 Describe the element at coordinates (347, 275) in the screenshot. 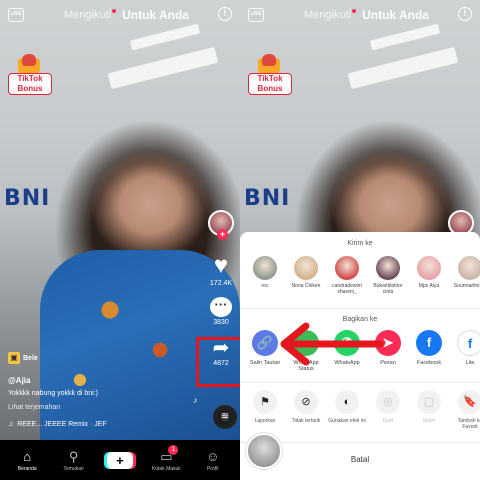

I see `contact-item: candradewim shareni_` at that location.